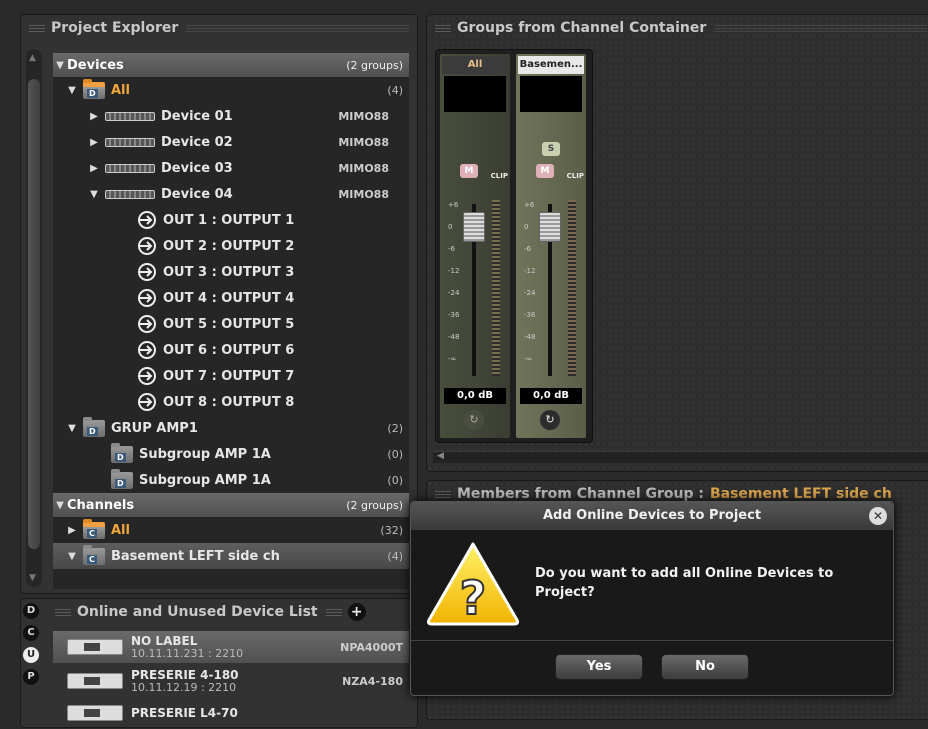 Image resolution: width=928 pixels, height=729 pixels. Describe the element at coordinates (231, 246) in the screenshot. I see `output-row: OUT 2 : OUTPUT 2` at that location.